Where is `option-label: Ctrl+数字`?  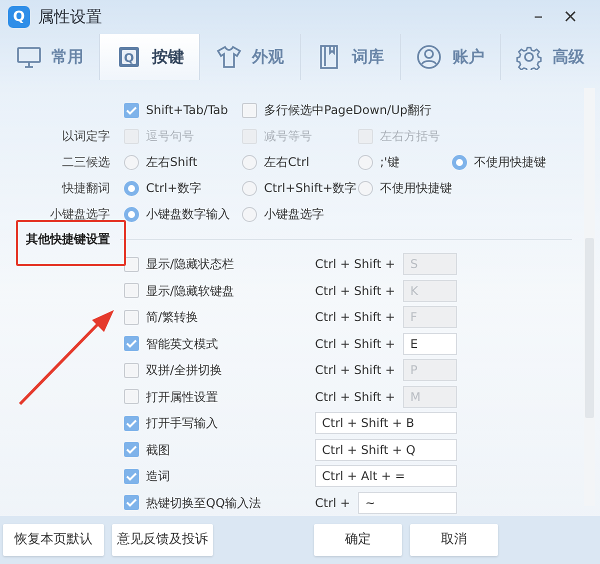 option-label: Ctrl+数字 is located at coordinates (174, 188).